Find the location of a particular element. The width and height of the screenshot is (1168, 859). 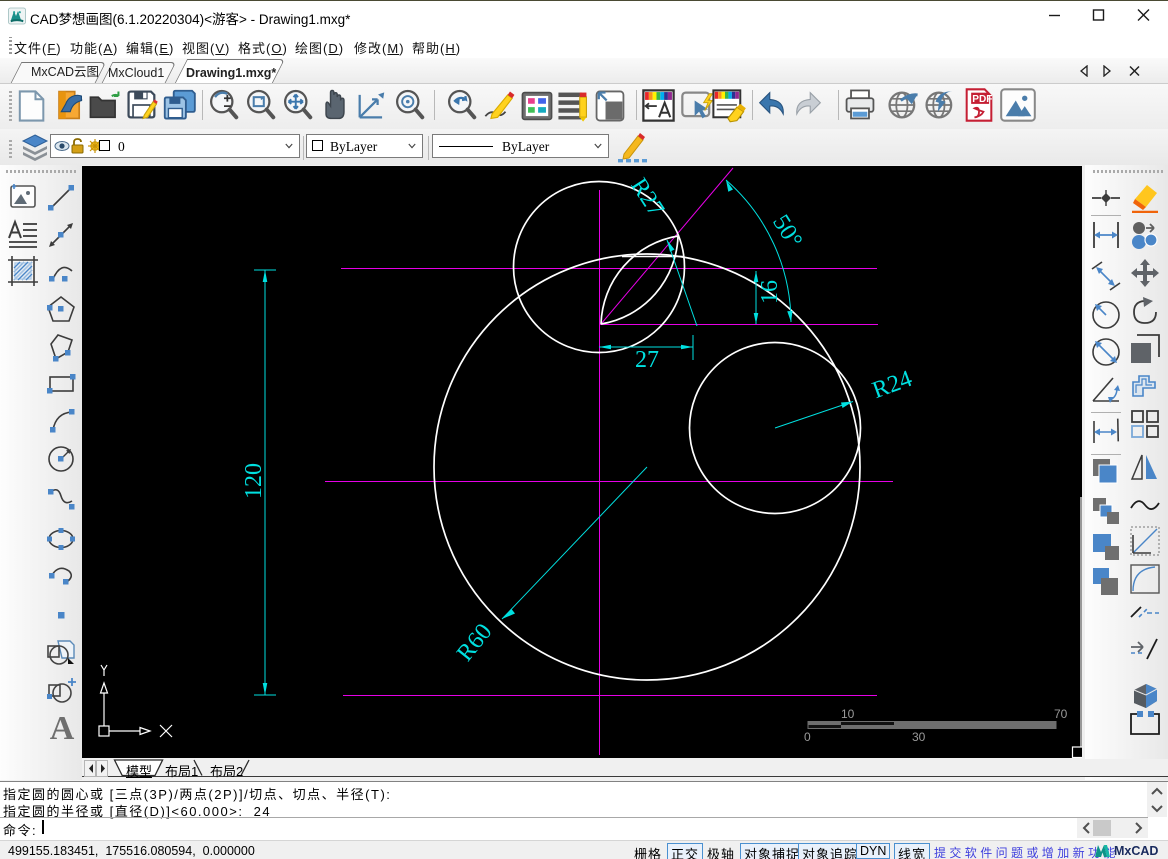

svg-text: R27 is located at coordinates (647, 198).